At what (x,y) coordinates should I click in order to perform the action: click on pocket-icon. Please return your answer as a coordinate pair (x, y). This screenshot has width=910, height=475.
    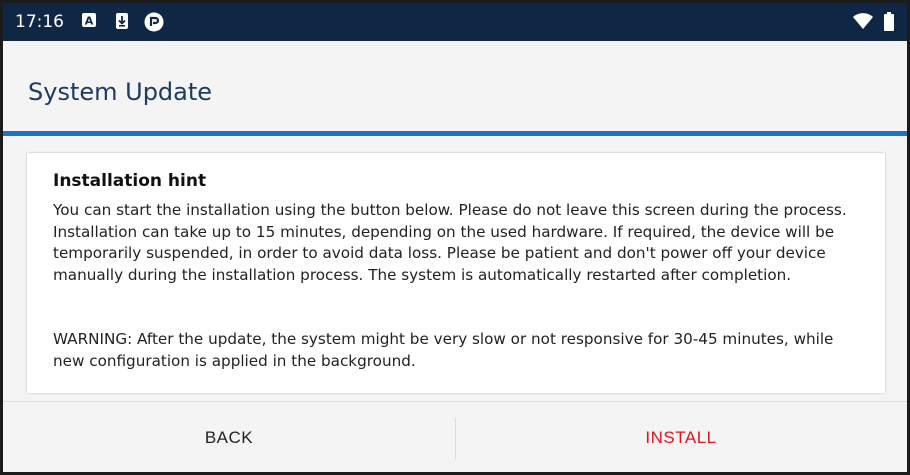
    Looking at the image, I should click on (154, 22).